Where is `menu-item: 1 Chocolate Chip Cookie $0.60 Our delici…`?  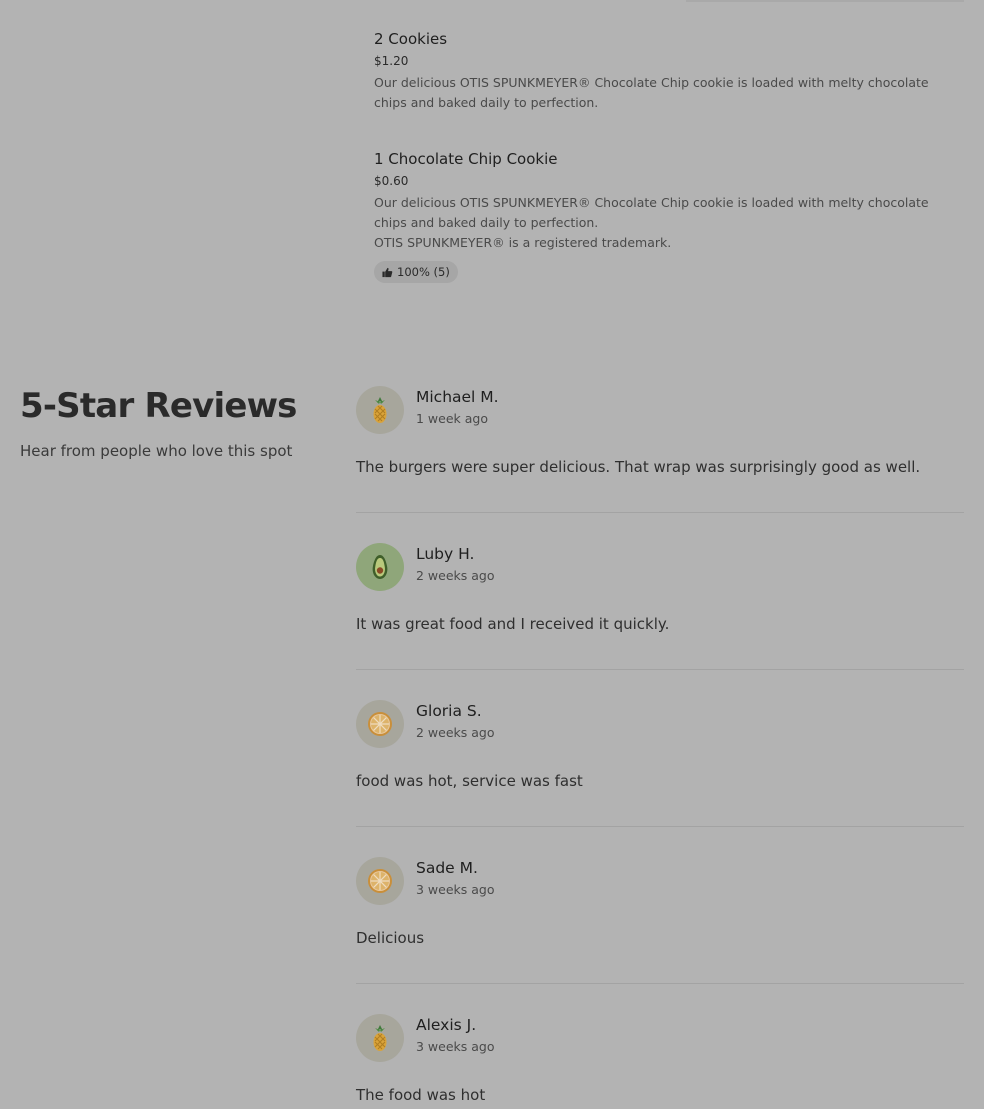
menu-item: 1 Chocolate Chip Cookie $0.60 Our delici… is located at coordinates (664, 216).